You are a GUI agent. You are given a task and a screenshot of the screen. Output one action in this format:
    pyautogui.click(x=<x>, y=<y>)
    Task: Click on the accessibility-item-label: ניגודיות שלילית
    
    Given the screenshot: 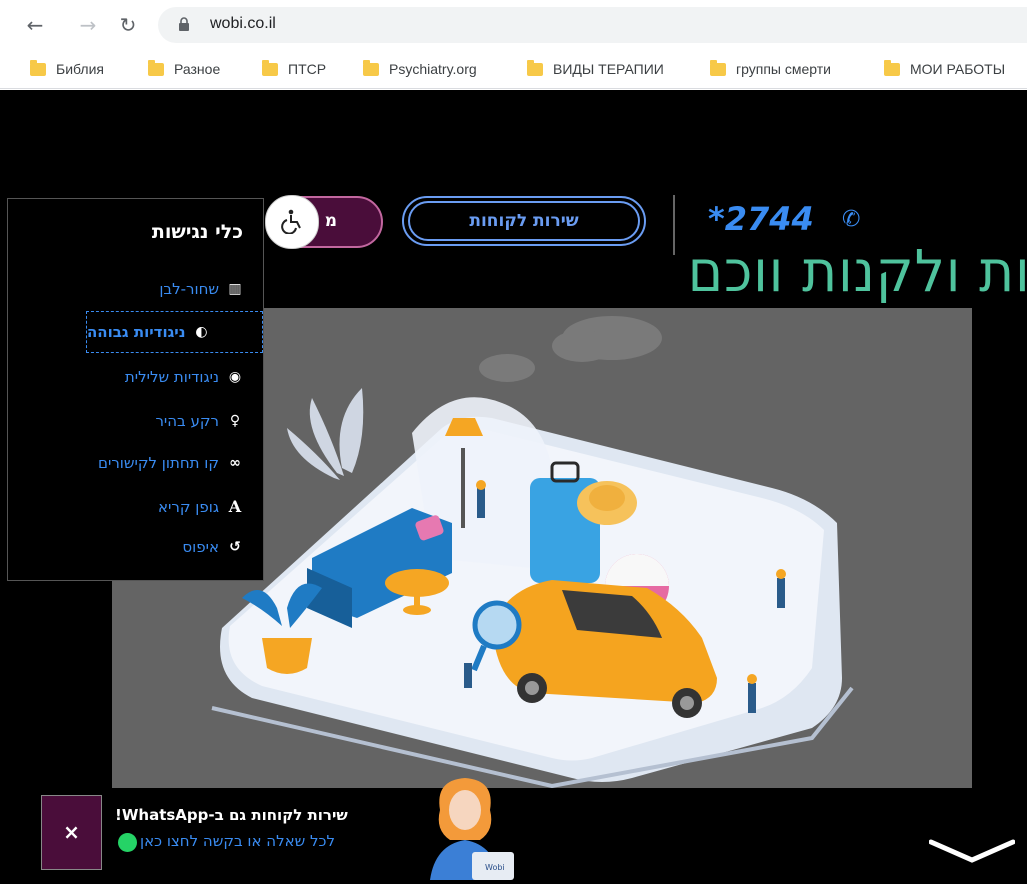 What is the action you would take?
    pyautogui.click(x=171, y=377)
    